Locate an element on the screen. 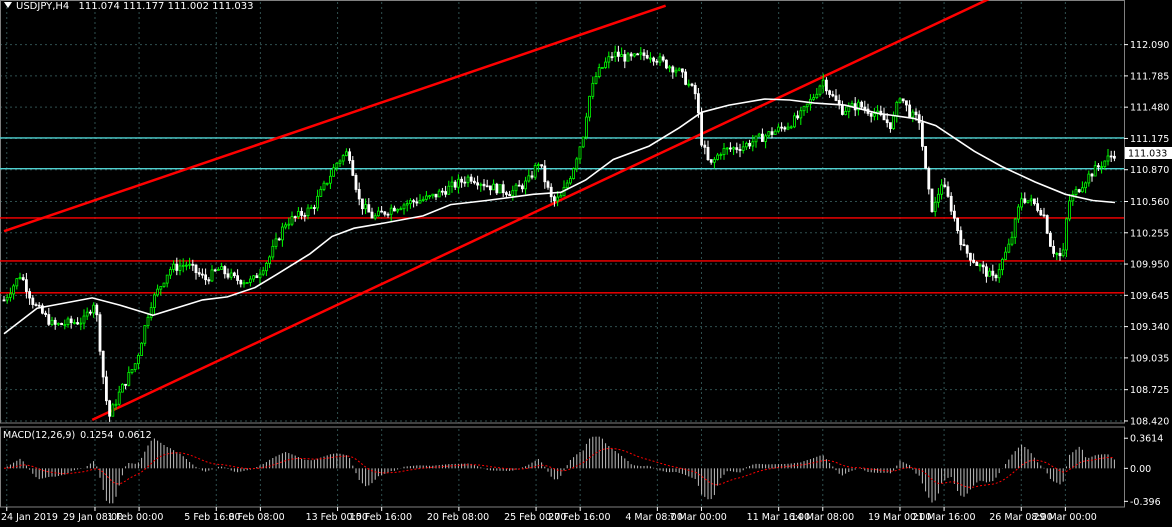 This screenshot has height=527, width=1172. x-tick-label: 27 Feb 16:00 is located at coordinates (579, 517).